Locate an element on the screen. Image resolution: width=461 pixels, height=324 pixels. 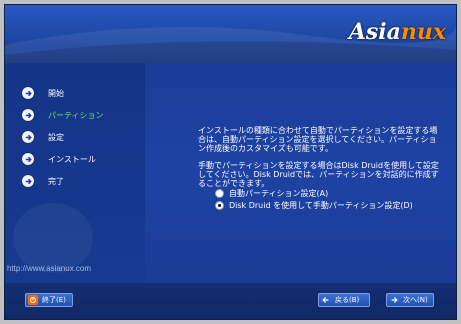
back-label: 戻る(B) is located at coordinates (347, 300).